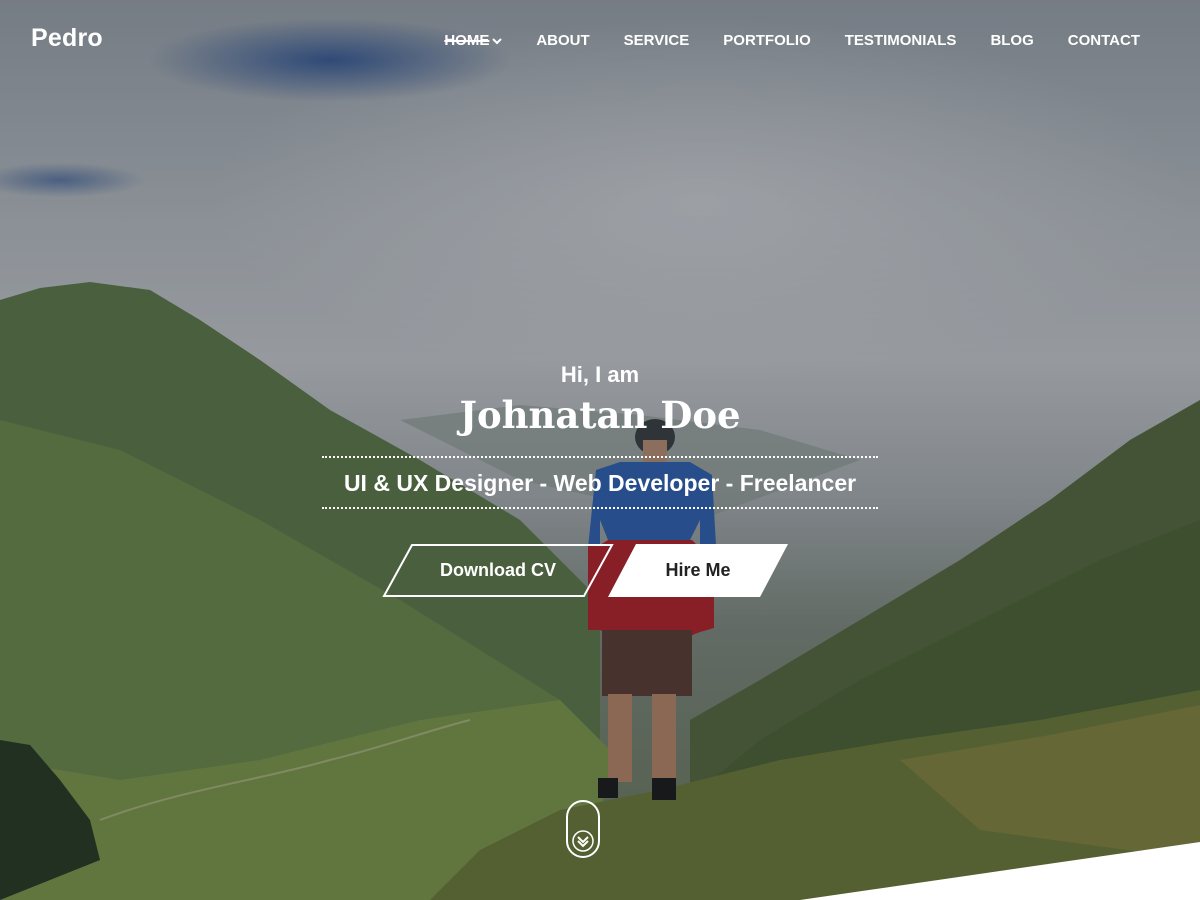  I want to click on nav-item-label: SERVICE, so click(656, 40).